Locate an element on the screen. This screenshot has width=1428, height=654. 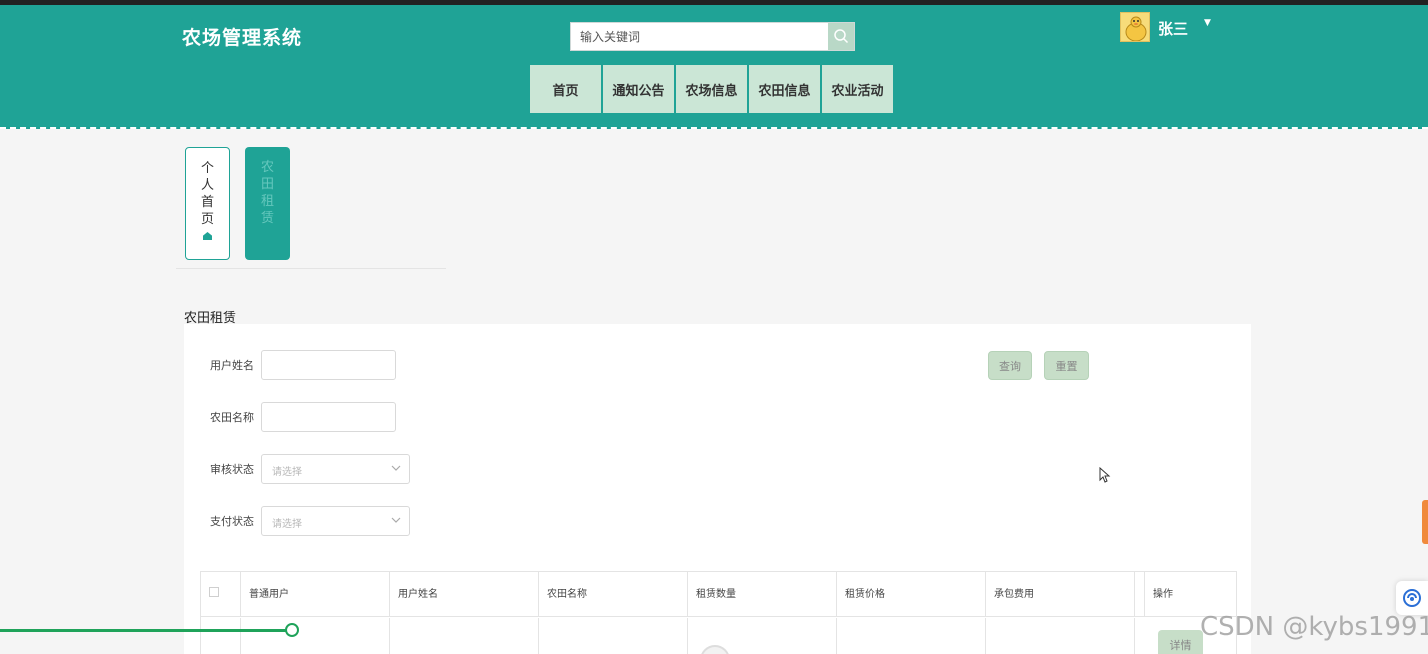
table-header-row: 普通用户 用户姓名 农田名称 租赁数量 租赁价格 承包费用 操作 is located at coordinates (718, 594).